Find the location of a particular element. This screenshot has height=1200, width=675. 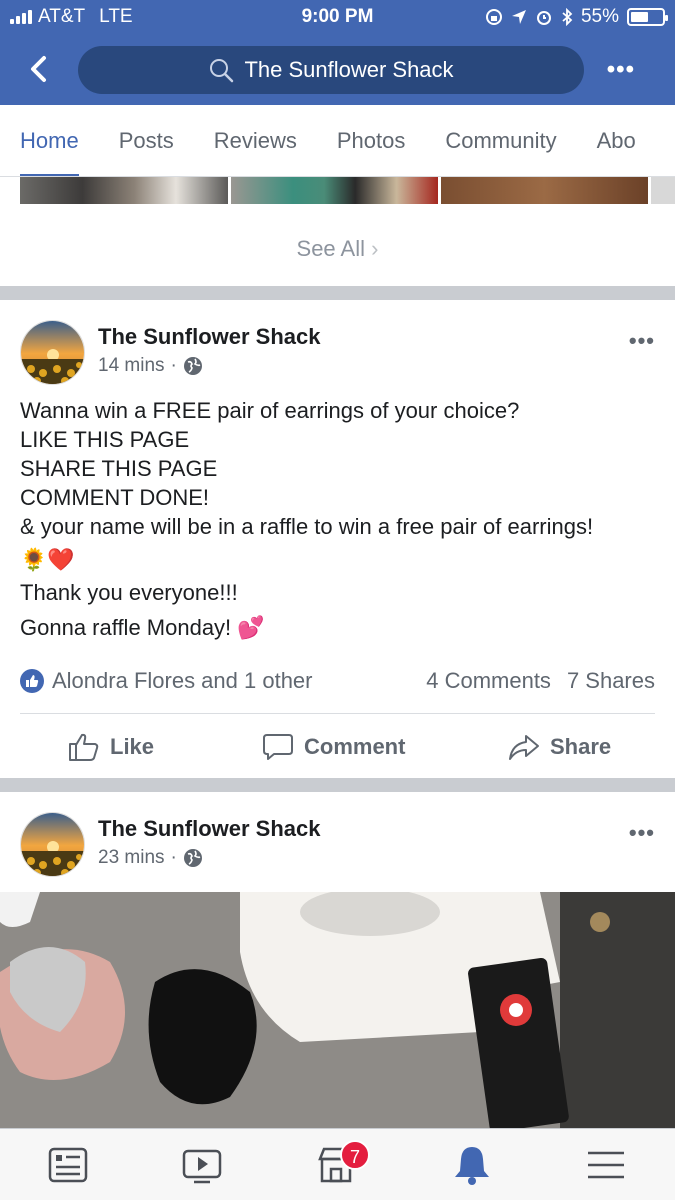

post-time: 23 mins is located at coordinates (131, 858).